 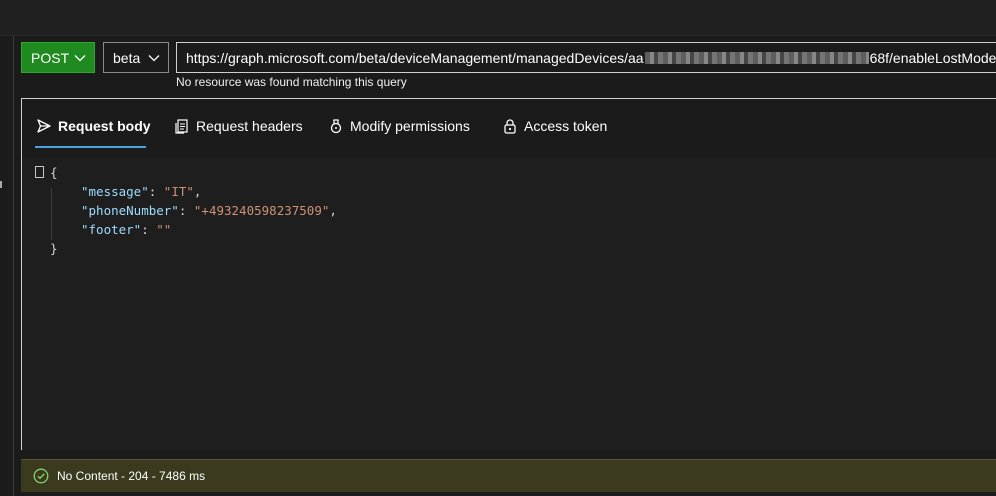 What do you see at coordinates (104, 126) in the screenshot?
I see `tab-label: Request body` at bounding box center [104, 126].